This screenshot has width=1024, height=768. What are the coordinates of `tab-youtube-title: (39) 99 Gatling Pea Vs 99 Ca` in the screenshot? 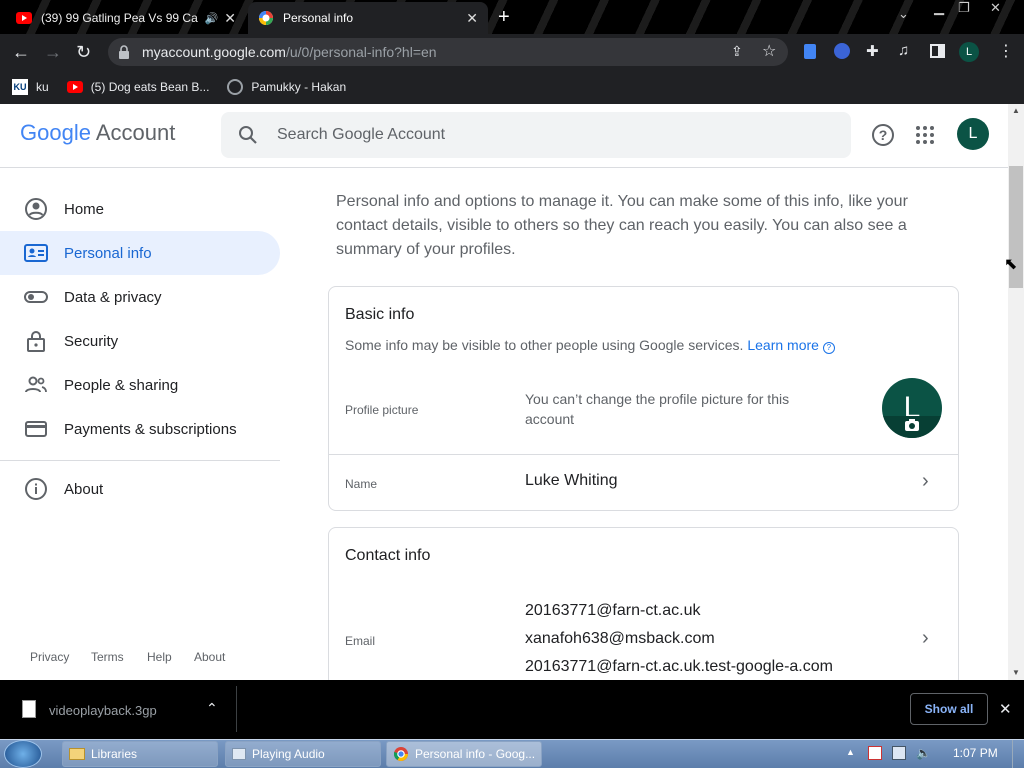 It's located at (119, 18).